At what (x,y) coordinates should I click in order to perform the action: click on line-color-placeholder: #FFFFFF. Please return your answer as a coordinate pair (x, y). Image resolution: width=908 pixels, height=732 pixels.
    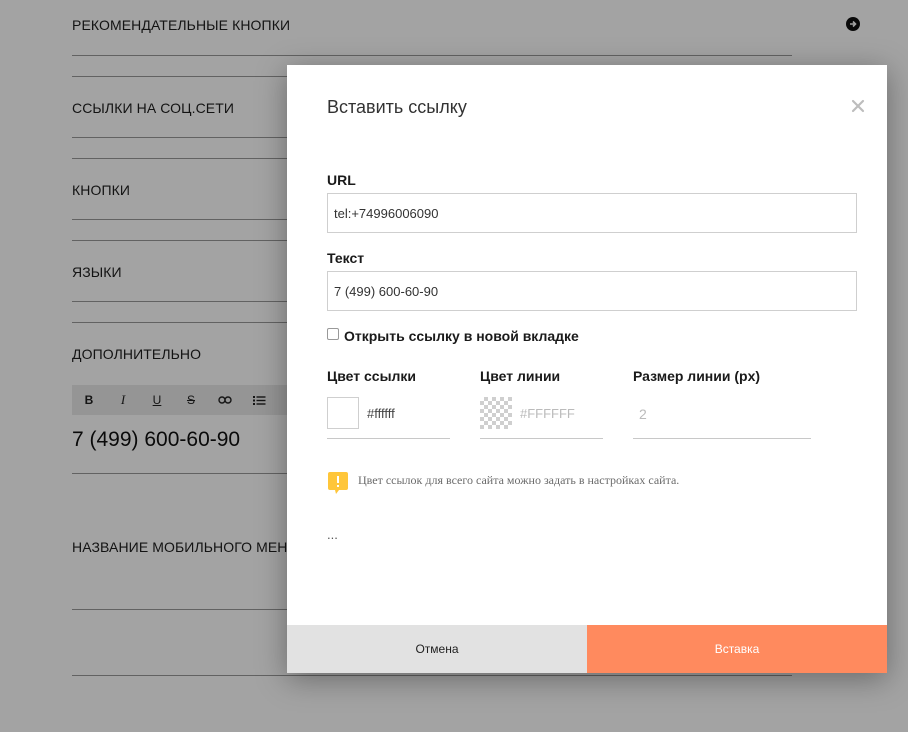
    Looking at the image, I should click on (547, 413).